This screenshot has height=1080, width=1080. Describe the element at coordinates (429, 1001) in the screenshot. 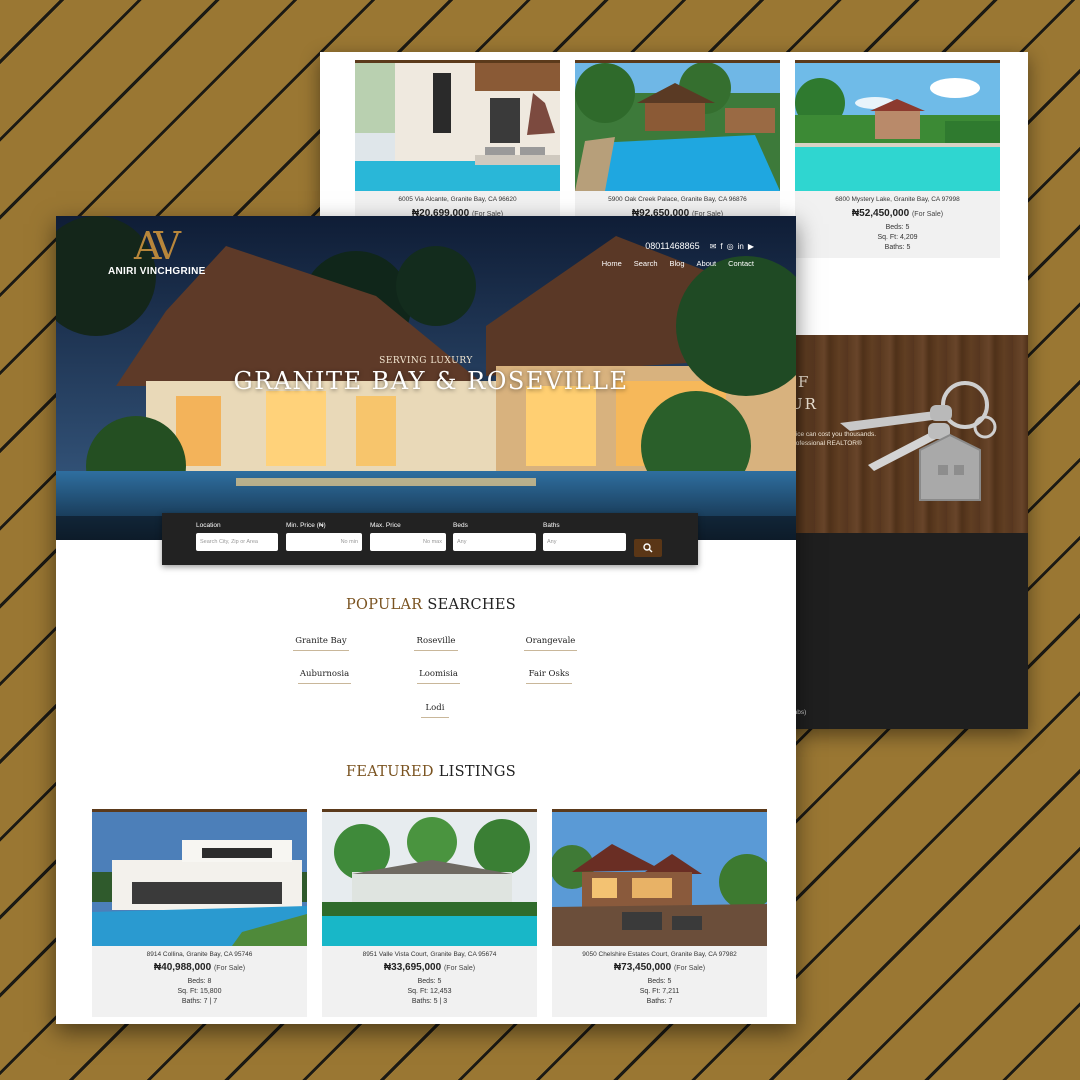

I see `listing-baths: Baths: 5 | 3` at that location.